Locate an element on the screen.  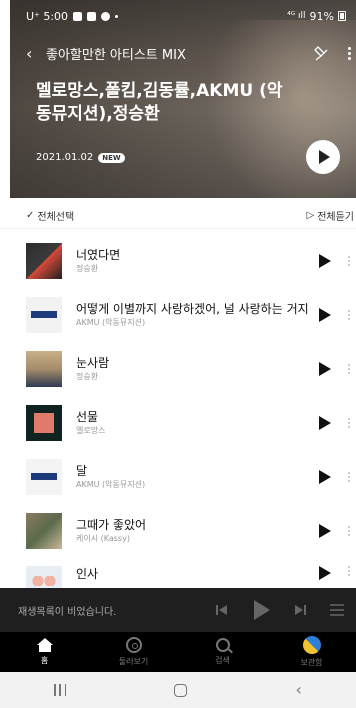
song-row: 그때가 좋았어 케이시 (Kassy) is located at coordinates (190, 531).